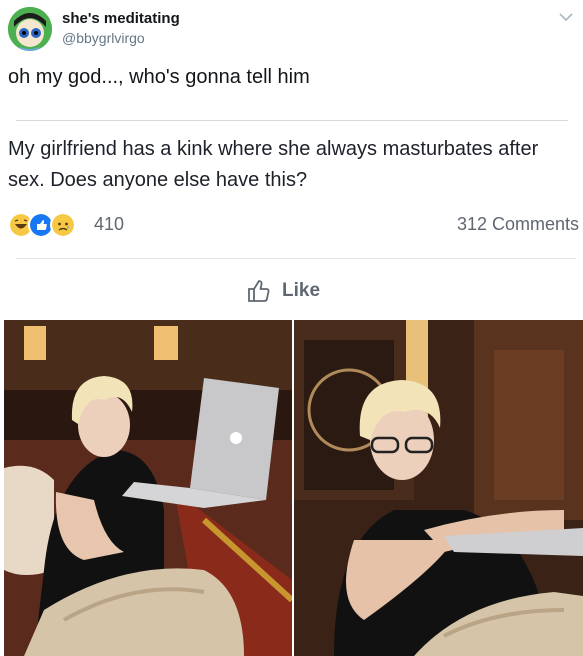  Describe the element at coordinates (301, 290) in the screenshot. I see `like-label: Like` at that location.